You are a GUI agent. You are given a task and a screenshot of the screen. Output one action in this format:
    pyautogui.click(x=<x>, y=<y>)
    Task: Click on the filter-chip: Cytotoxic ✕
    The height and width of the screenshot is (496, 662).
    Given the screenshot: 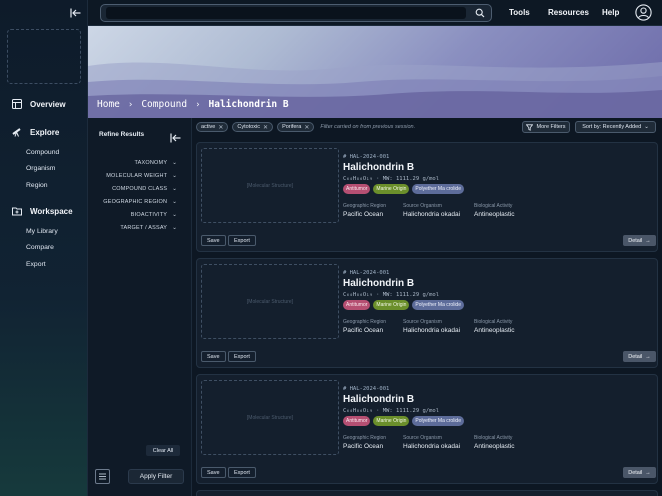 What is the action you would take?
    pyautogui.click(x=253, y=127)
    